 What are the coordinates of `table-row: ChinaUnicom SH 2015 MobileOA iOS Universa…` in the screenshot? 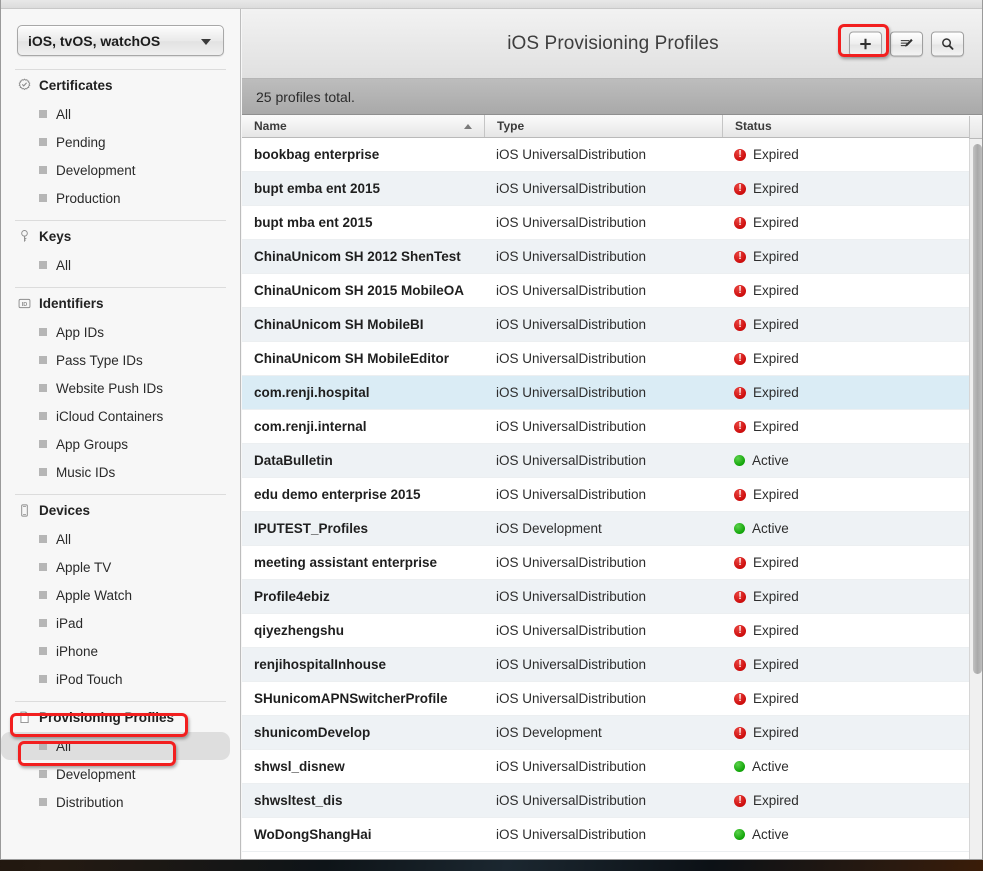 It's located at (612, 291).